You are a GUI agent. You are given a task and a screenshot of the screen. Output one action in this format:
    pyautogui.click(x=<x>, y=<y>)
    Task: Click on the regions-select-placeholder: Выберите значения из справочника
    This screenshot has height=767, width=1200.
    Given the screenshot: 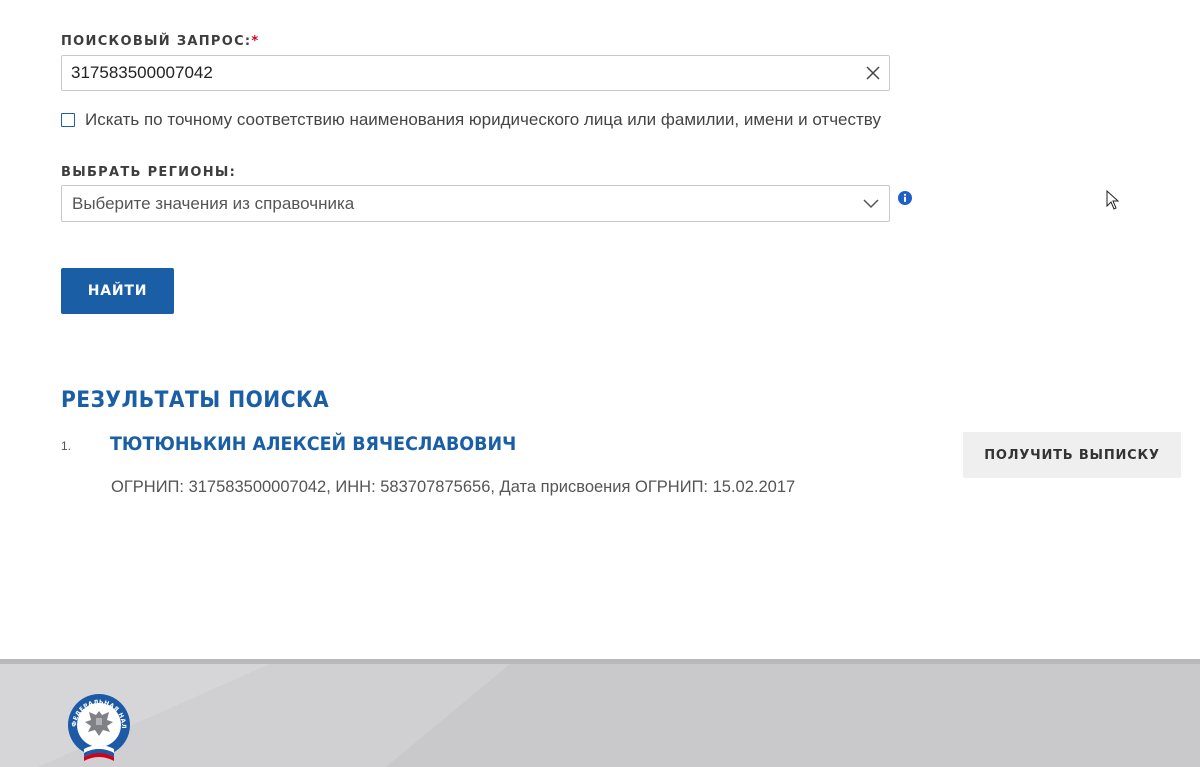 What is the action you would take?
    pyautogui.click(x=213, y=203)
    